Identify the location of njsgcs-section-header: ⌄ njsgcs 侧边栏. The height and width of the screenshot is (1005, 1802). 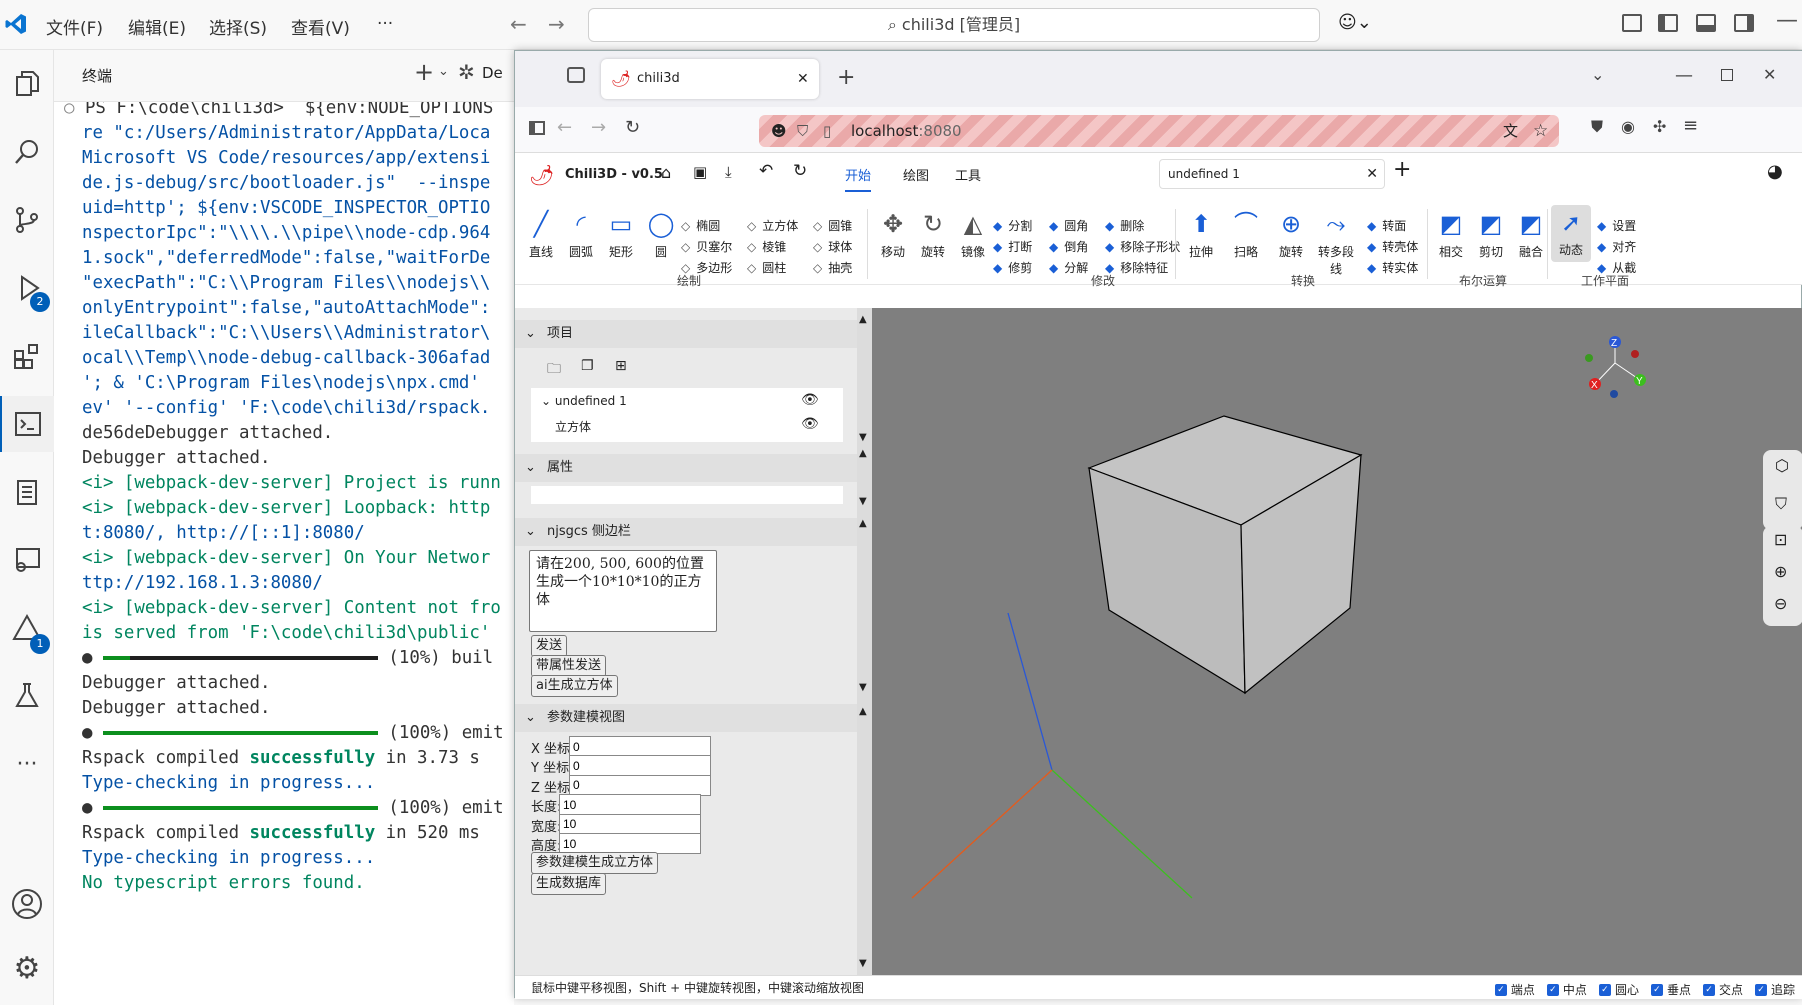
(686, 532).